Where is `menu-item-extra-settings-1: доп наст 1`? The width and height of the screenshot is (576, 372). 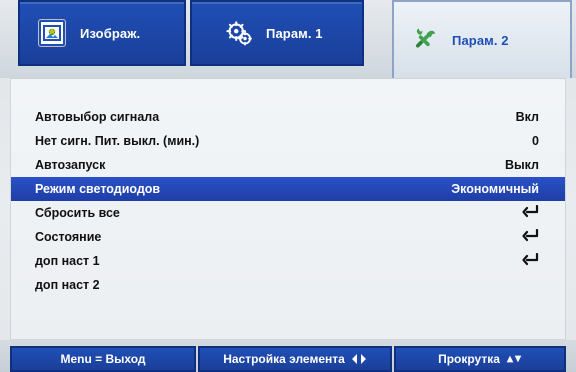 menu-item-extra-settings-1: доп наст 1 is located at coordinates (288, 261).